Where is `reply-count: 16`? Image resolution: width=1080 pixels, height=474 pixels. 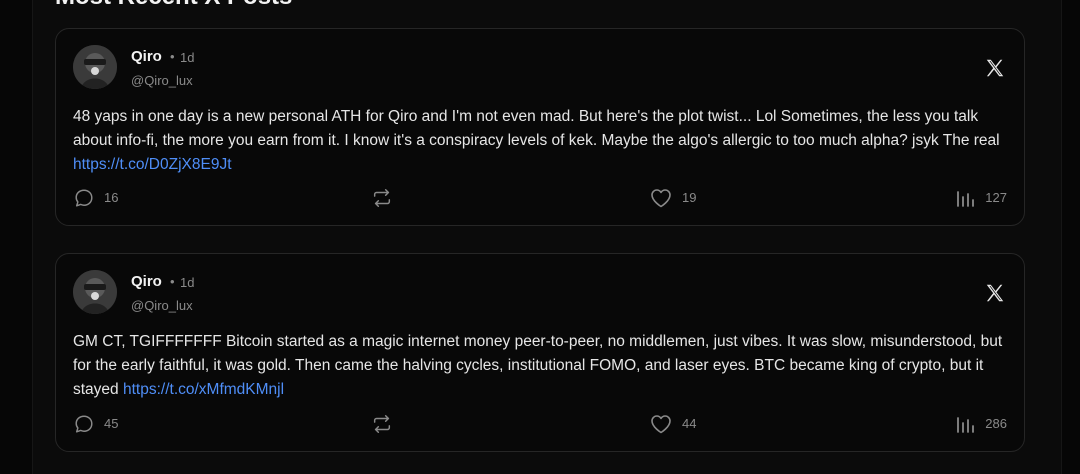 reply-count: 16 is located at coordinates (111, 197).